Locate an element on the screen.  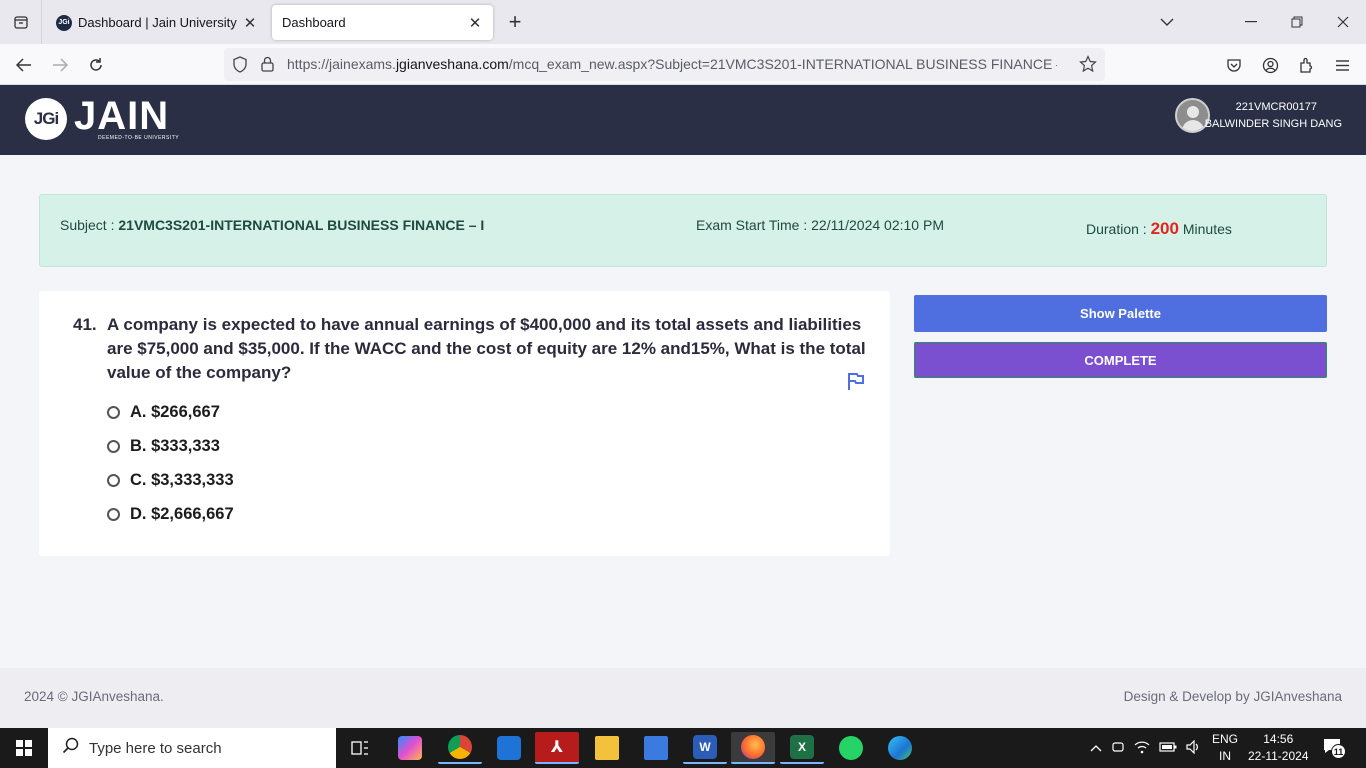
user-name: BALWINDER SINGH DANG is located at coordinates (1273, 124).